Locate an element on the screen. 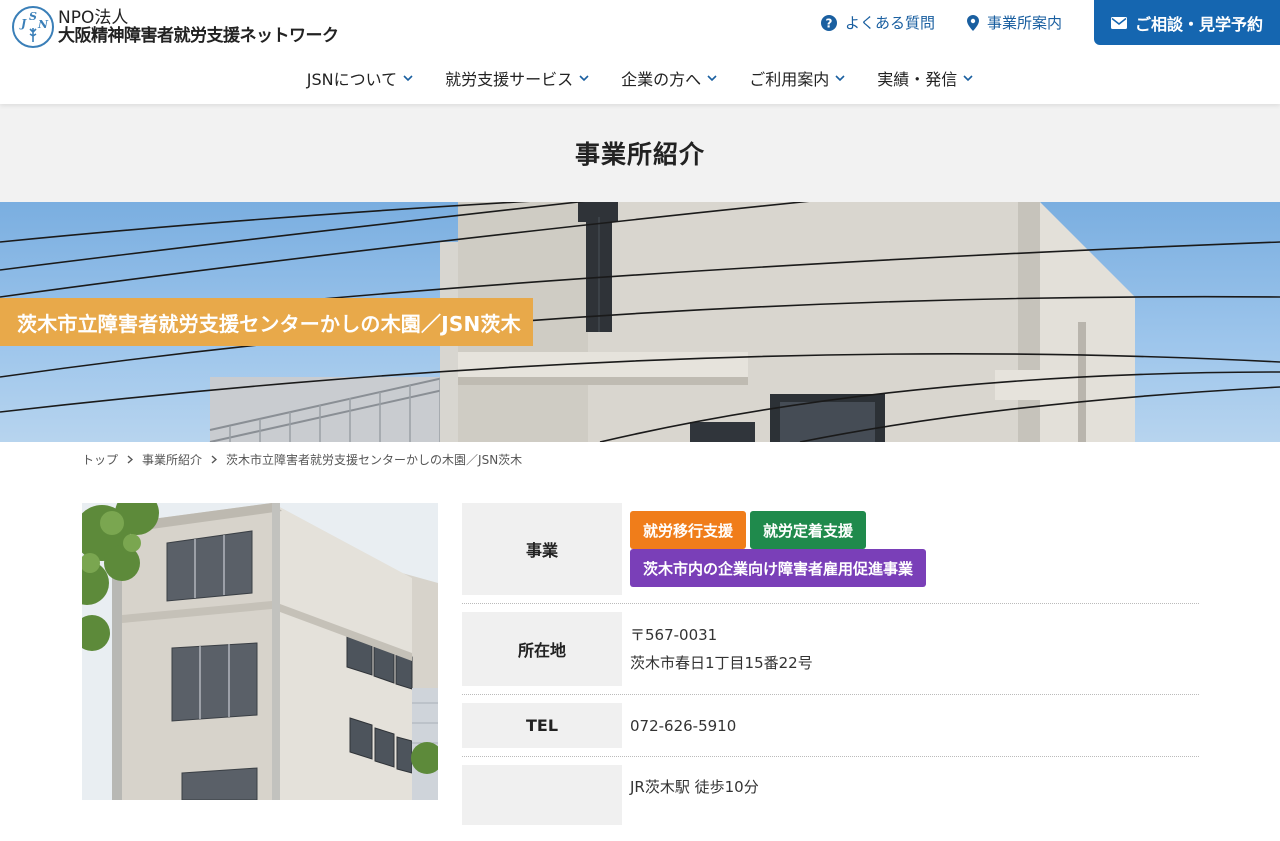 Image resolution: width=1280 pixels, height=841 pixels. business-row: 事業 就労移行支援 就労定着支援 茨木市内の企業向け障害者雇用促進事業 is located at coordinates (830, 553).